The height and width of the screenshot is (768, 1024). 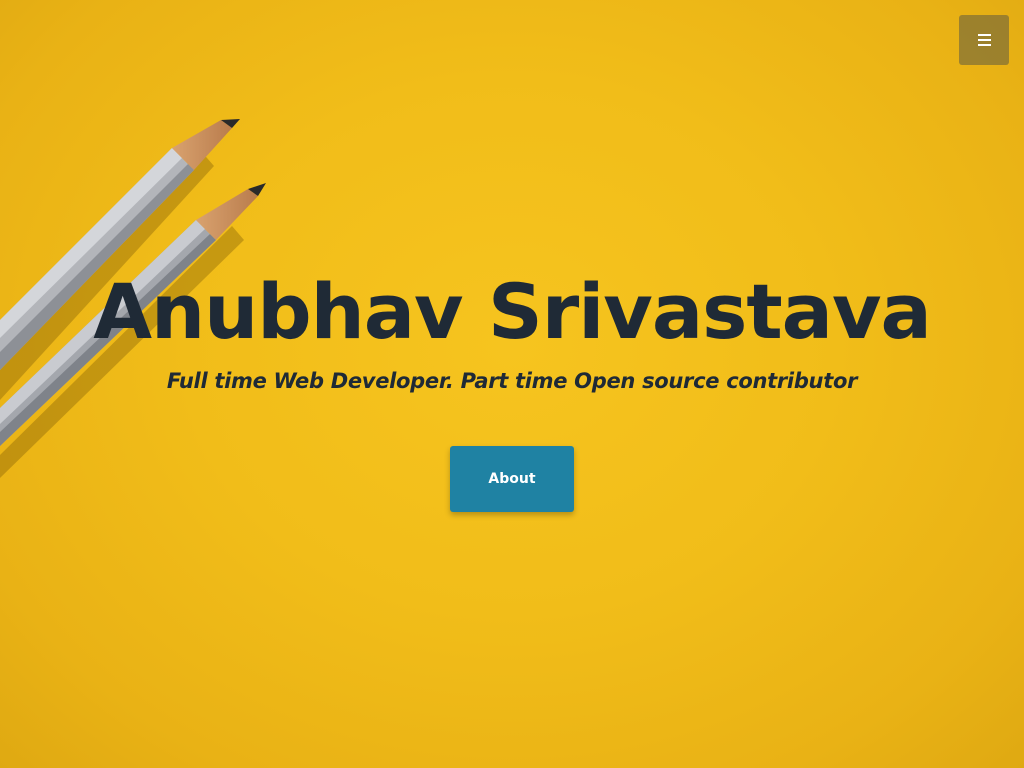 I want to click on pencils-image, so click(x=133, y=298).